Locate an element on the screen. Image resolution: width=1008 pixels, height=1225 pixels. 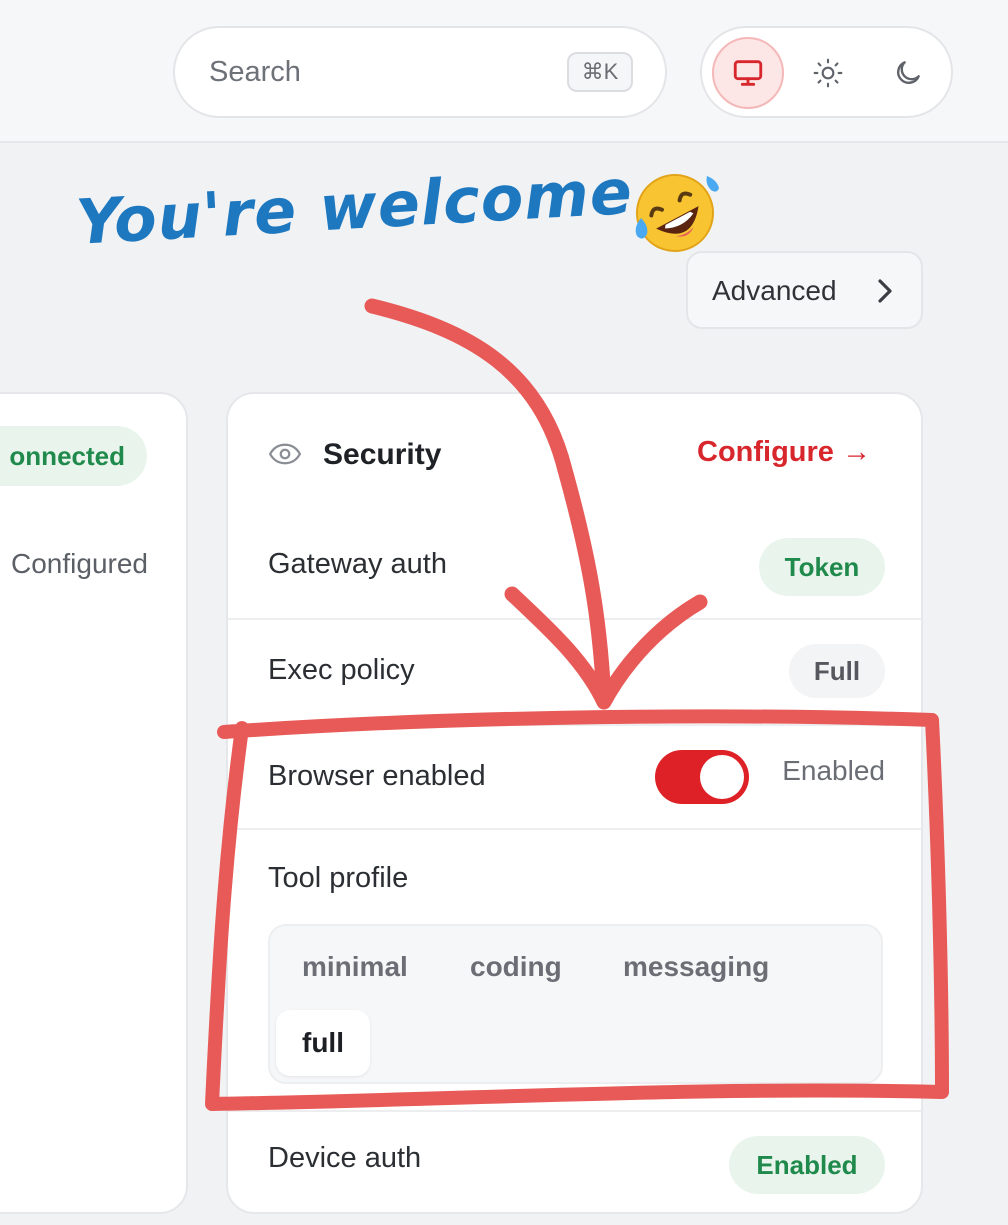
tool-profile-option-coding: coding is located at coordinates (516, 967).